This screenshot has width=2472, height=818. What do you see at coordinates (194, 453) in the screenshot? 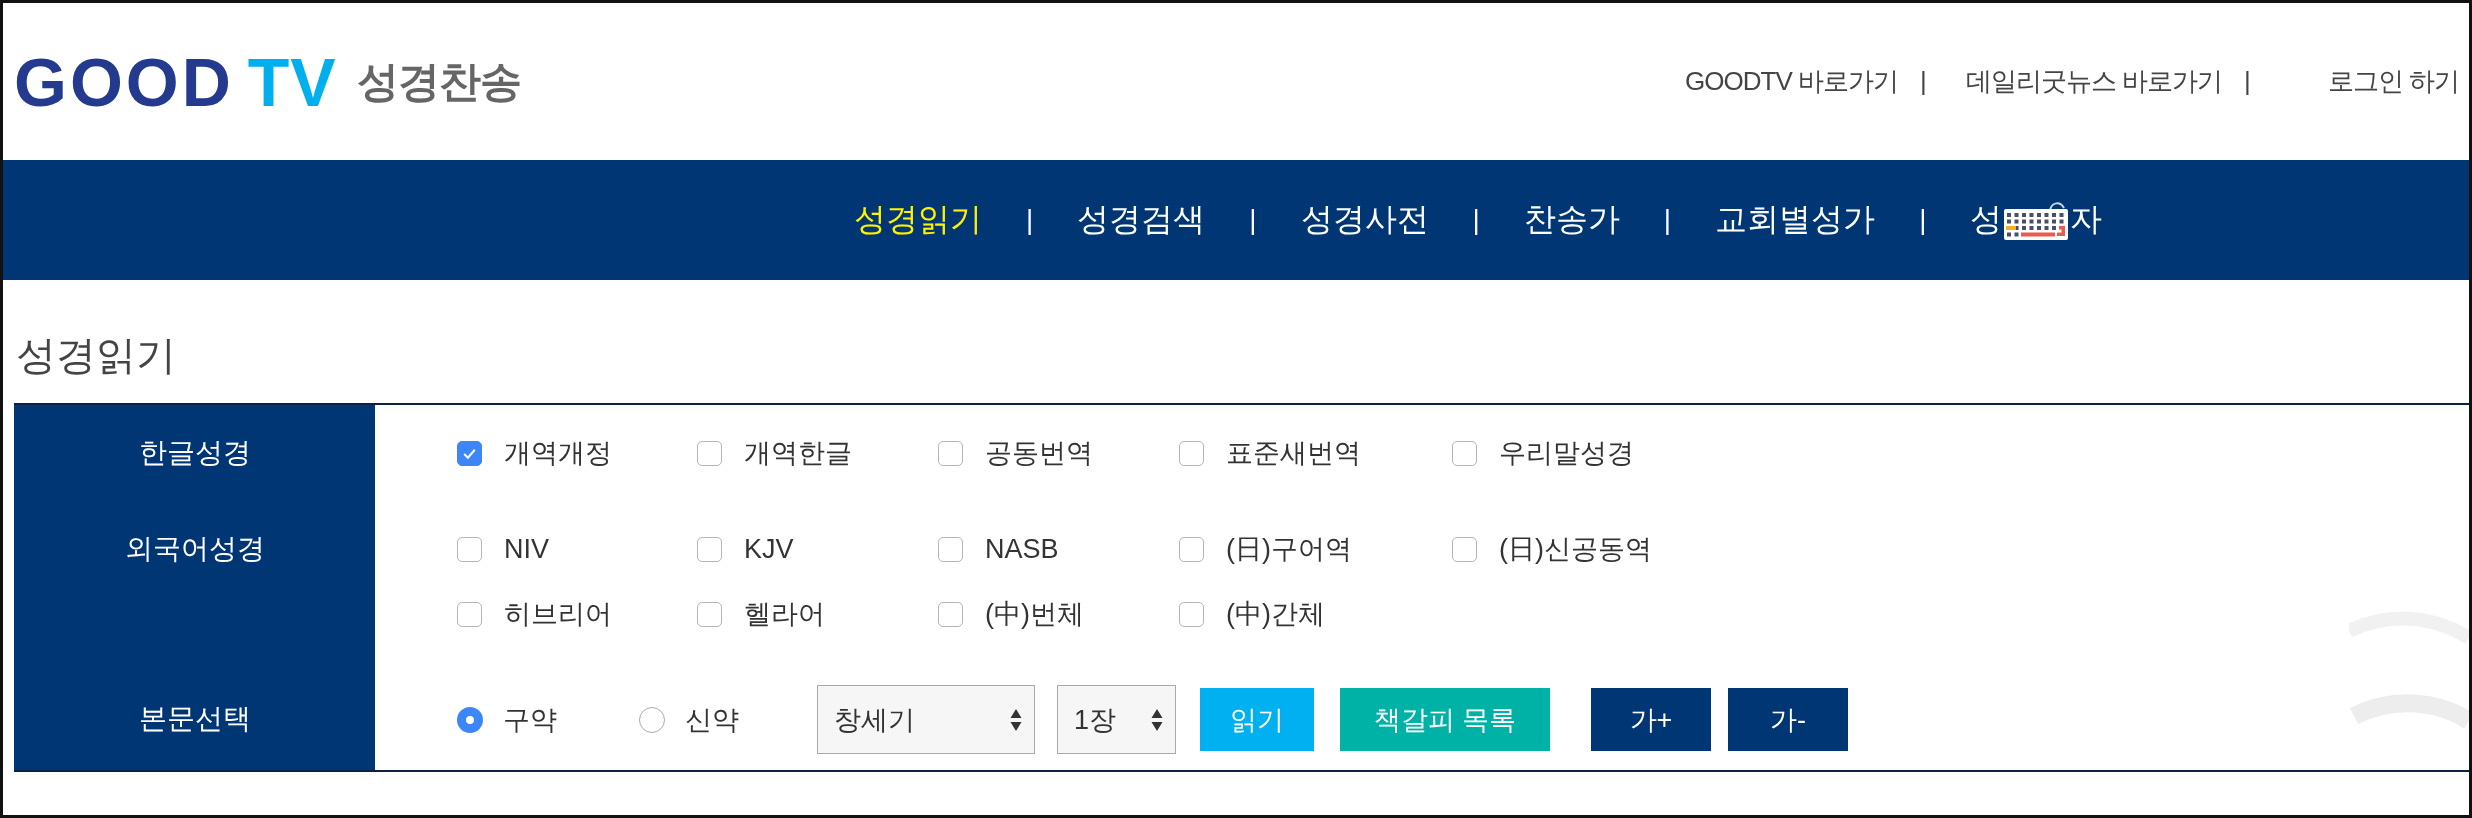
I see `row-header: 한글성경` at bounding box center [194, 453].